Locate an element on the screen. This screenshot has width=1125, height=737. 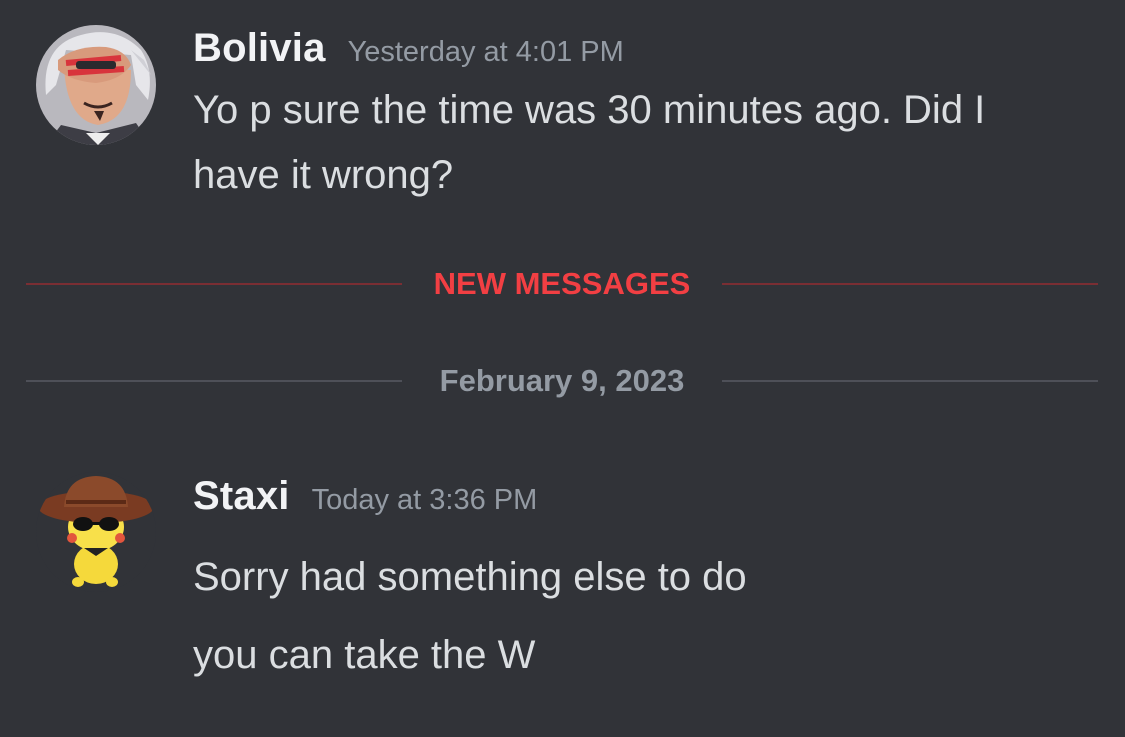
message-header: Staxi Today at 3:36 PM is located at coordinates (365, 496).